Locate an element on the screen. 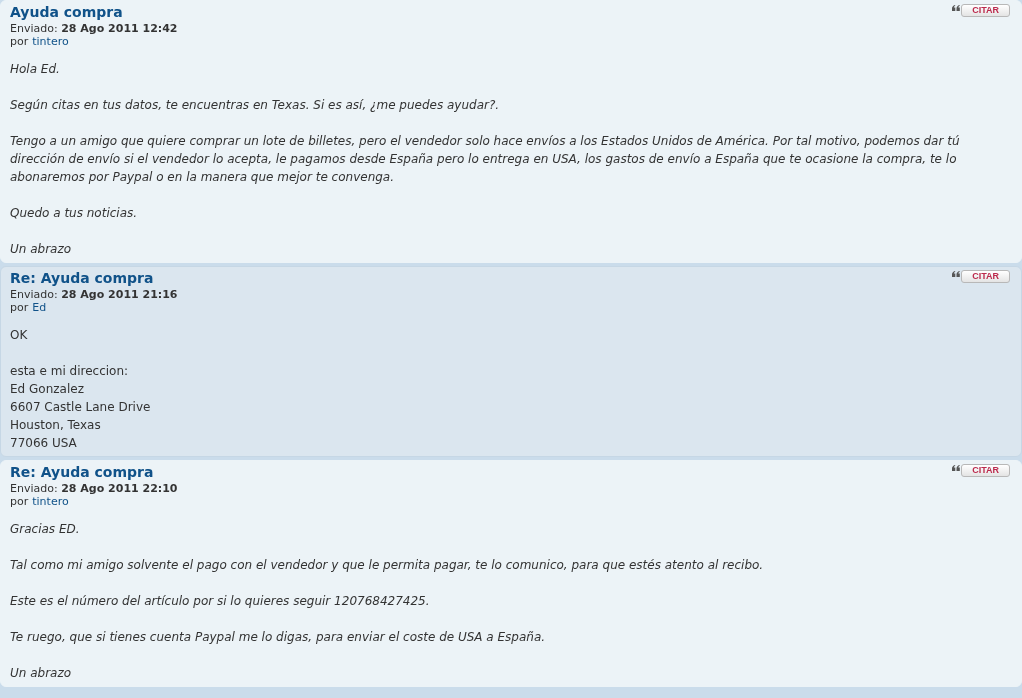  post-title: Ayuda compra is located at coordinates (66, 12).